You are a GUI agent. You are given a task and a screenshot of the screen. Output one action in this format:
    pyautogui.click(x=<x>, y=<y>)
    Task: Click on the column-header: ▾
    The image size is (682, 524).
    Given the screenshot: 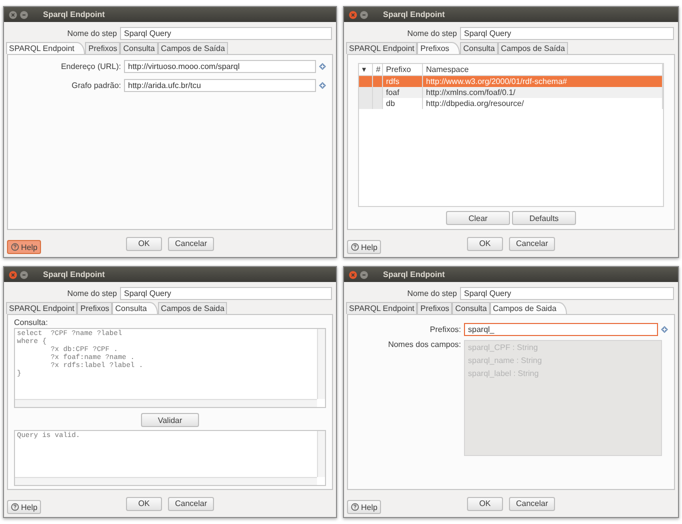 What is the action you would take?
    pyautogui.click(x=366, y=69)
    